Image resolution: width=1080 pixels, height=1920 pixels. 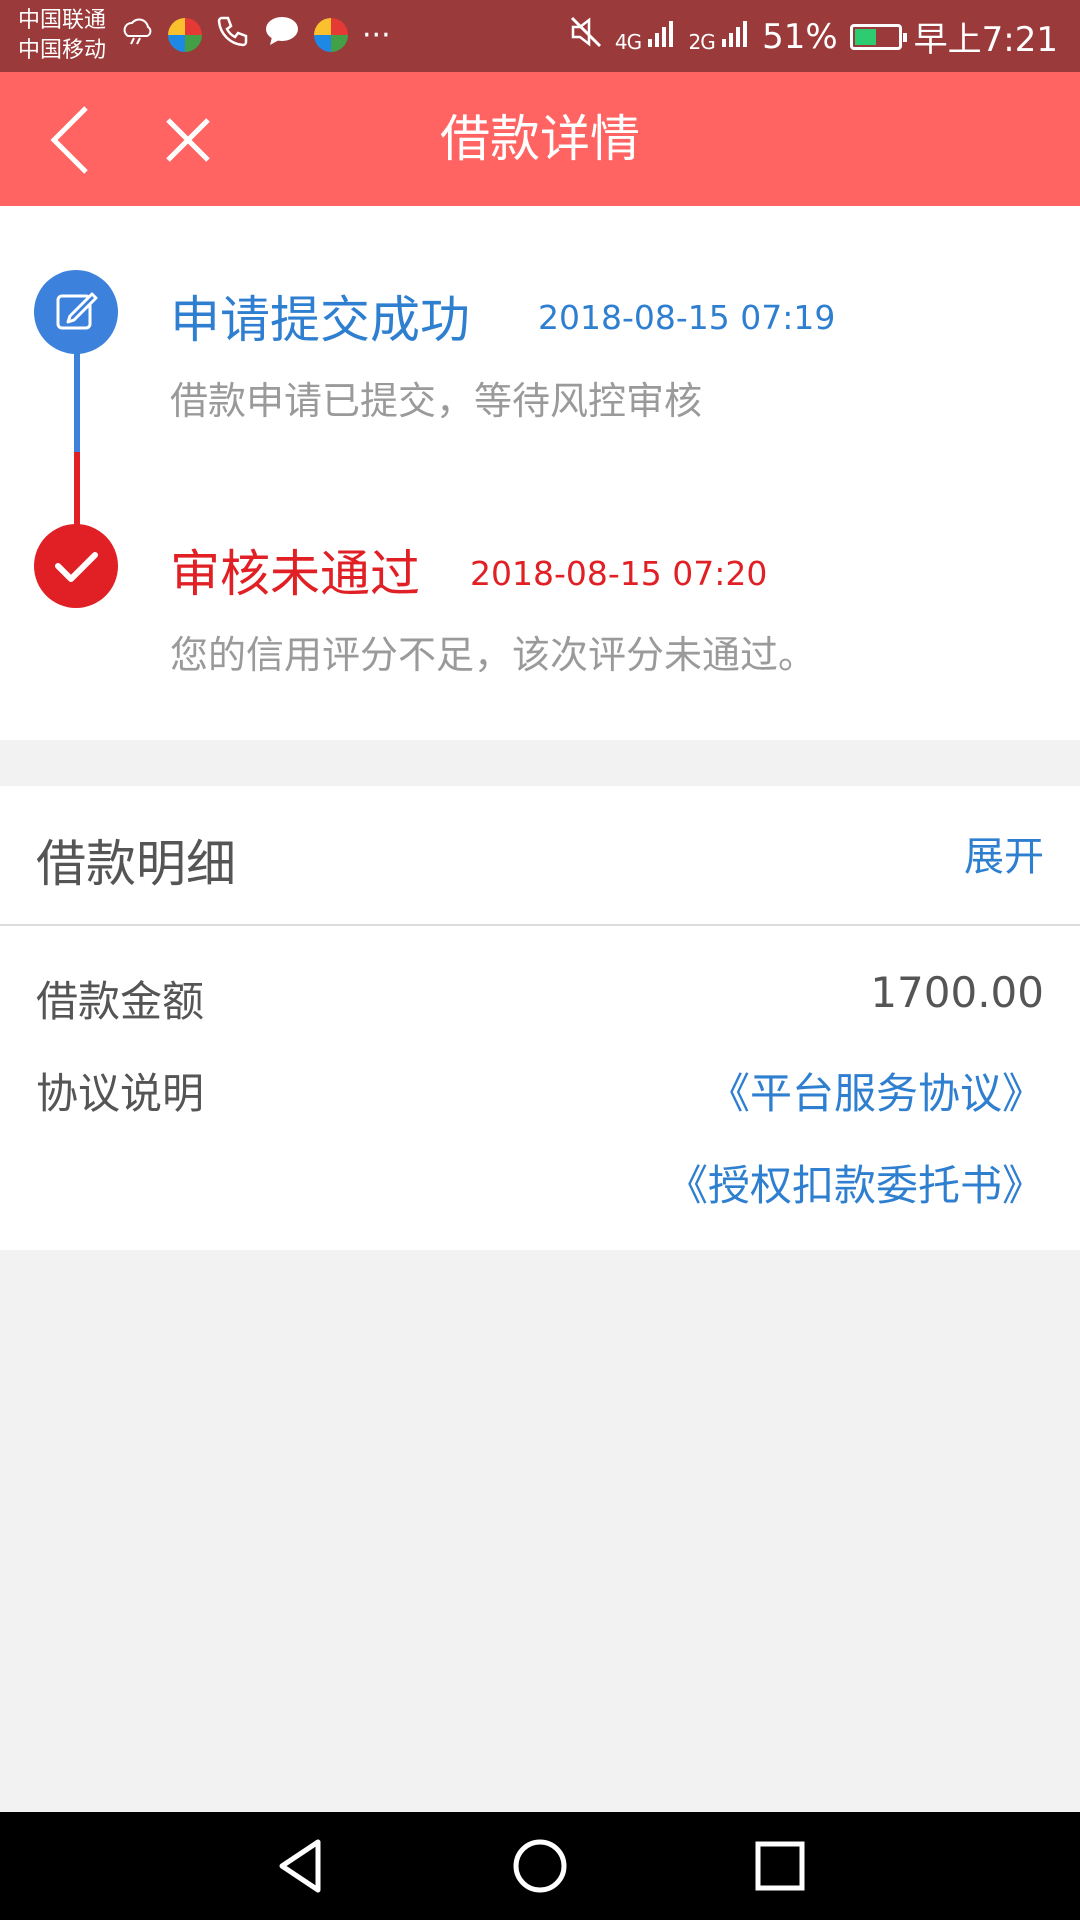 I want to click on timeline-step-description: 您的信用评分不足，该次评分未通过。, so click(x=493, y=655).